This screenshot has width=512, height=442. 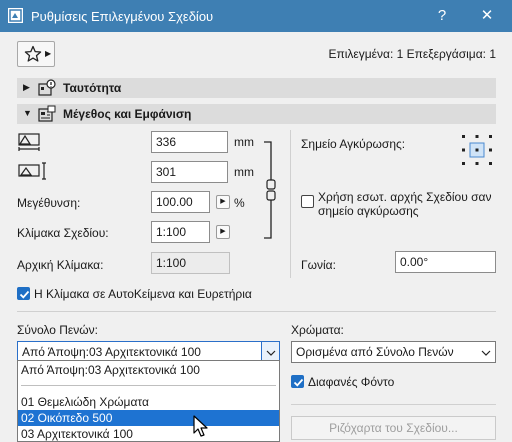 What do you see at coordinates (351, 382) in the screenshot?
I see `transparent-background-label: Διαφανές Φόντο` at bounding box center [351, 382].